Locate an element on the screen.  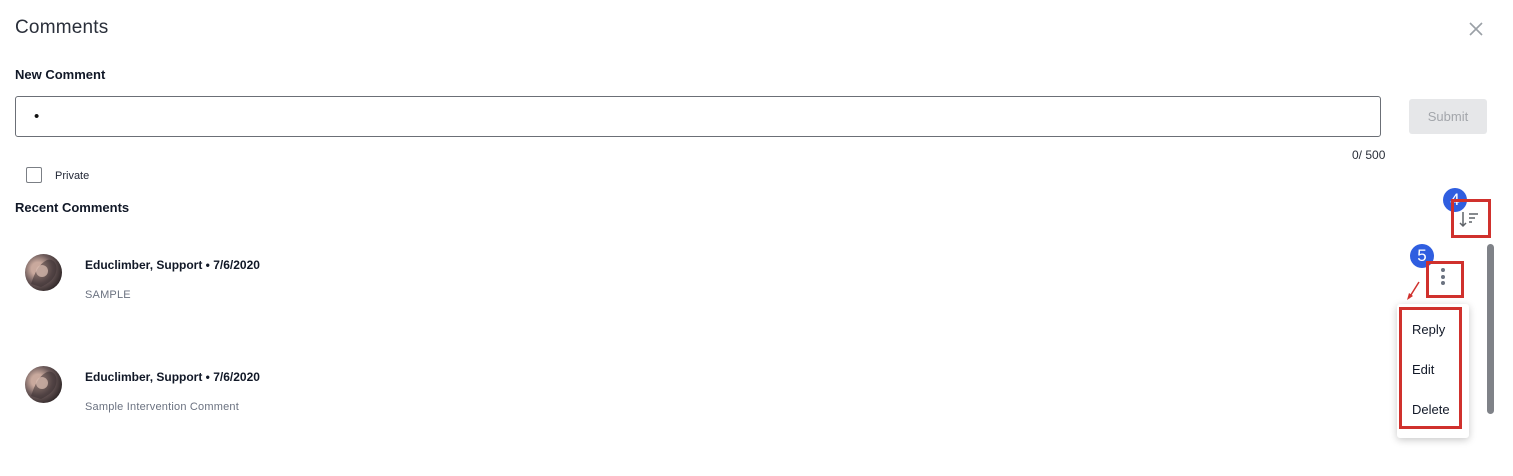
new-comment-label: New Comment is located at coordinates (60, 74).